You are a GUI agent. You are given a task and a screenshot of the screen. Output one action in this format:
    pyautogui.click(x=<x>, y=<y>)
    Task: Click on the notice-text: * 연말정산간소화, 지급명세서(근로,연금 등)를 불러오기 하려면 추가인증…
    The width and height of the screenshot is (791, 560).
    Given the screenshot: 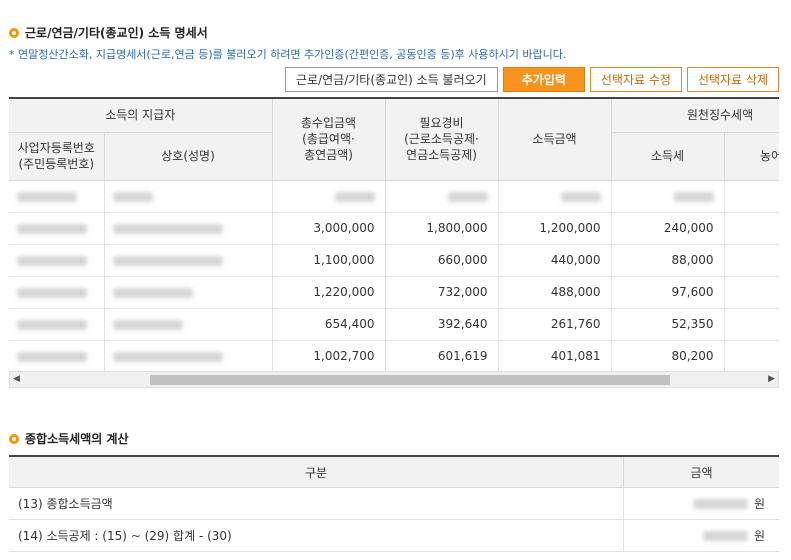 What is the action you would take?
    pyautogui.click(x=288, y=54)
    